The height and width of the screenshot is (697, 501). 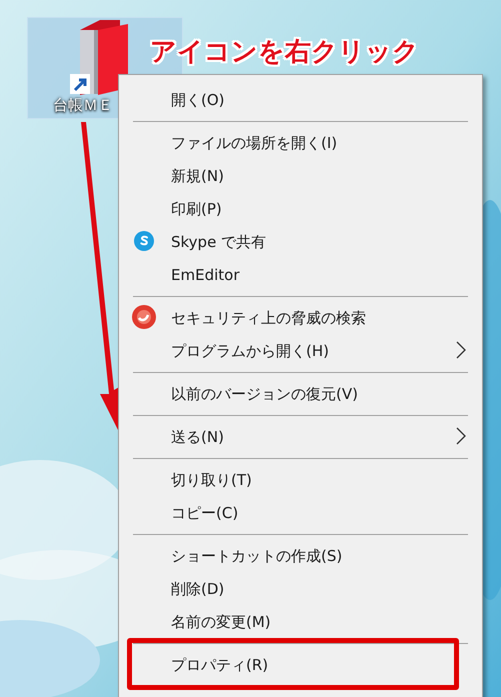 I want to click on menu-item: コピー(C), so click(x=204, y=512).